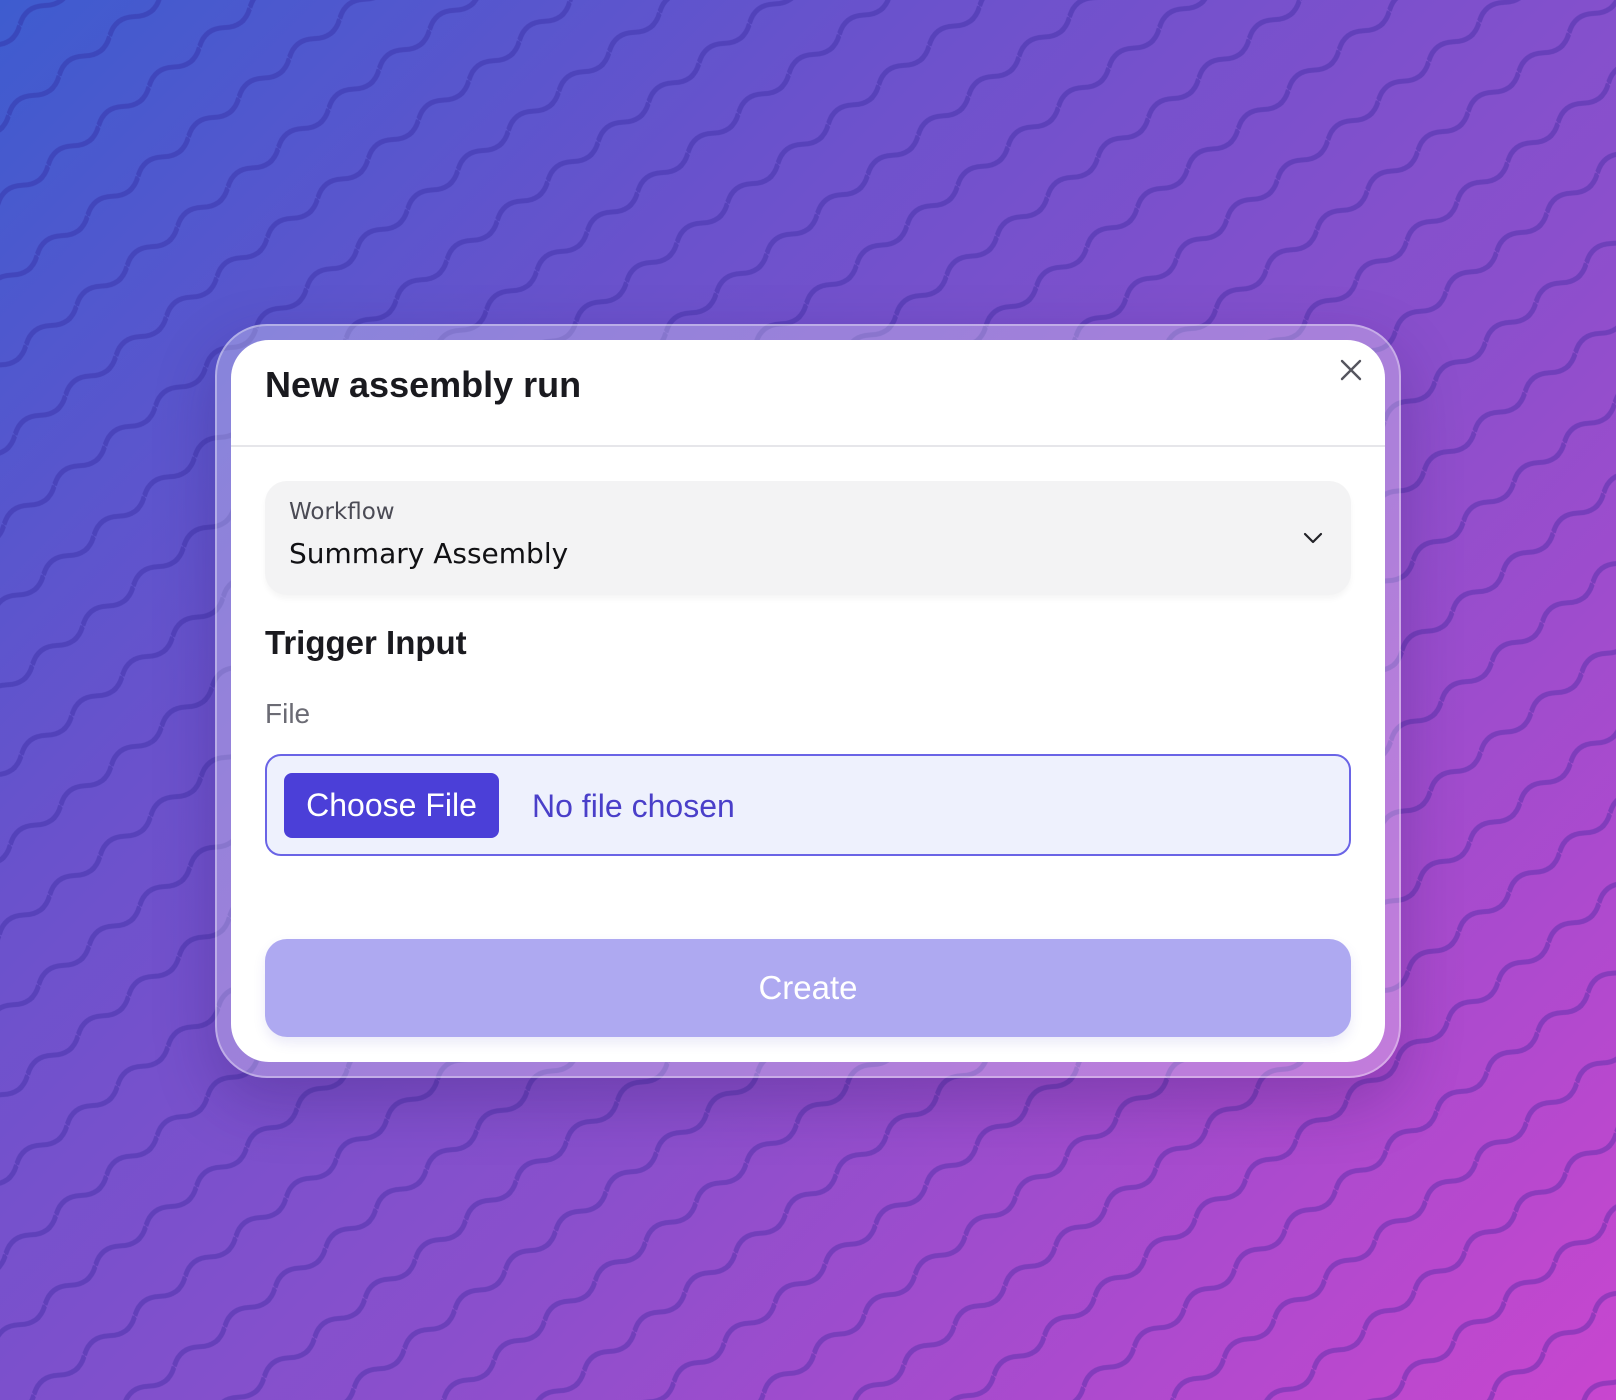 The image size is (1616, 1400). I want to click on close-button, so click(1351, 370).